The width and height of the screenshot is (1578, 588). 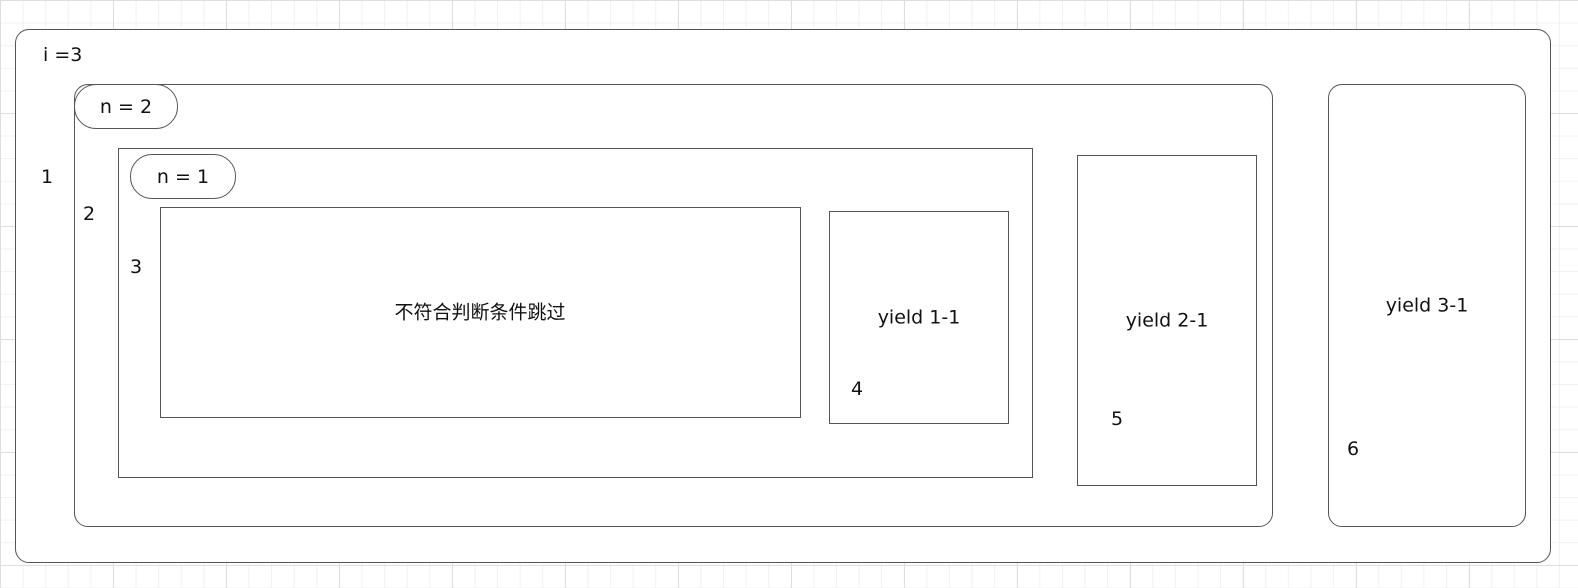 I want to click on step-number-6: 6, so click(x=1353, y=449).